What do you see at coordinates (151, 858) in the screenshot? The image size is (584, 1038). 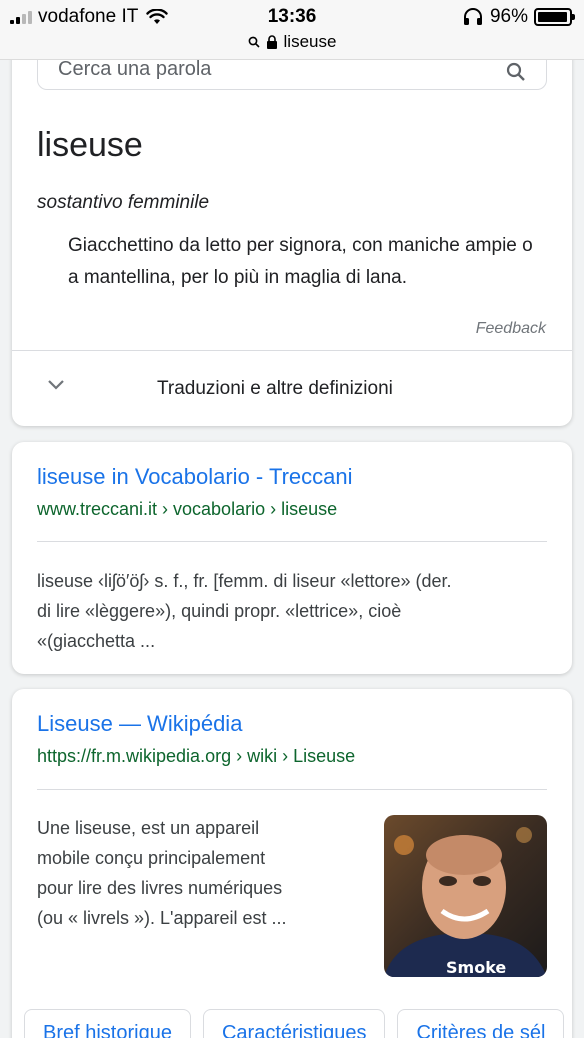 I see `snippet-line: mobile conçu principalement` at bounding box center [151, 858].